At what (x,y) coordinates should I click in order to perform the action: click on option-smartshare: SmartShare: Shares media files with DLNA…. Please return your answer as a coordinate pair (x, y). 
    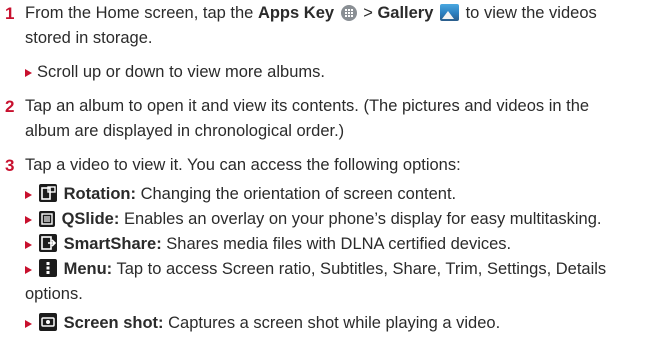
    Looking at the image, I should click on (339, 244).